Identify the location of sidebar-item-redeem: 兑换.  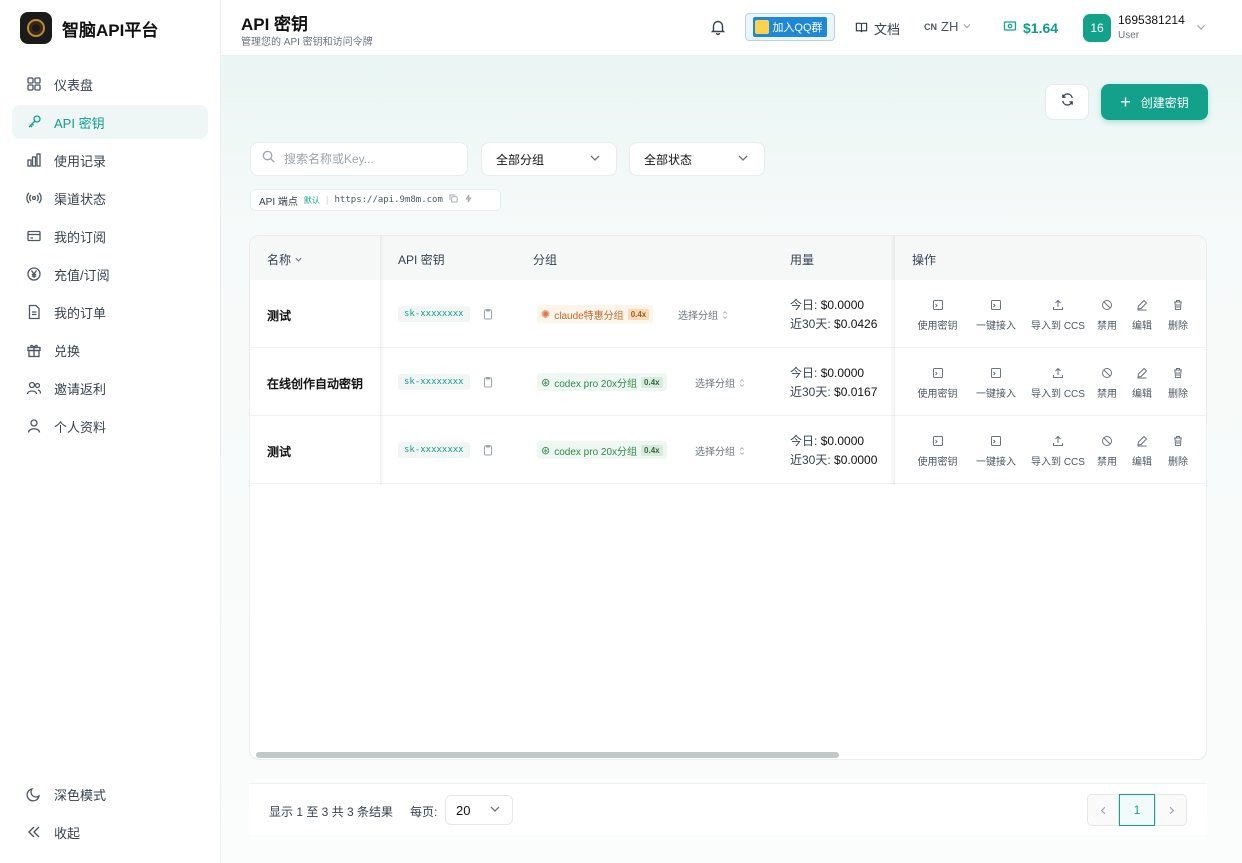
(110, 350).